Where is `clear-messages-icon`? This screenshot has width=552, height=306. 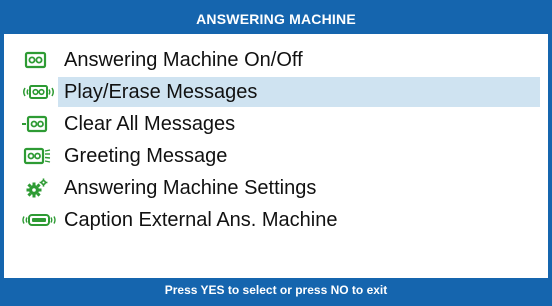
clear-messages-icon is located at coordinates (39, 124).